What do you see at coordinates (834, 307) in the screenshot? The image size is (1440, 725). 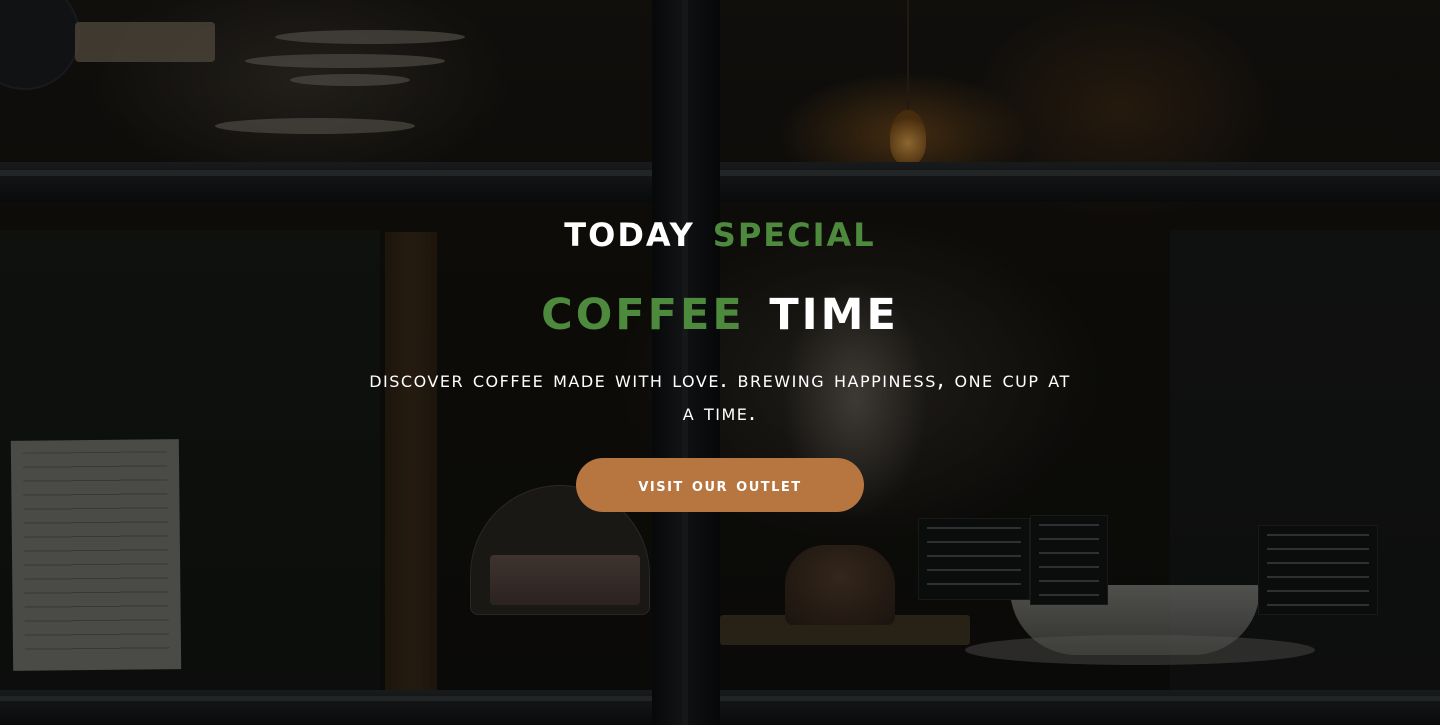 I see `headline-word-time: TIME` at bounding box center [834, 307].